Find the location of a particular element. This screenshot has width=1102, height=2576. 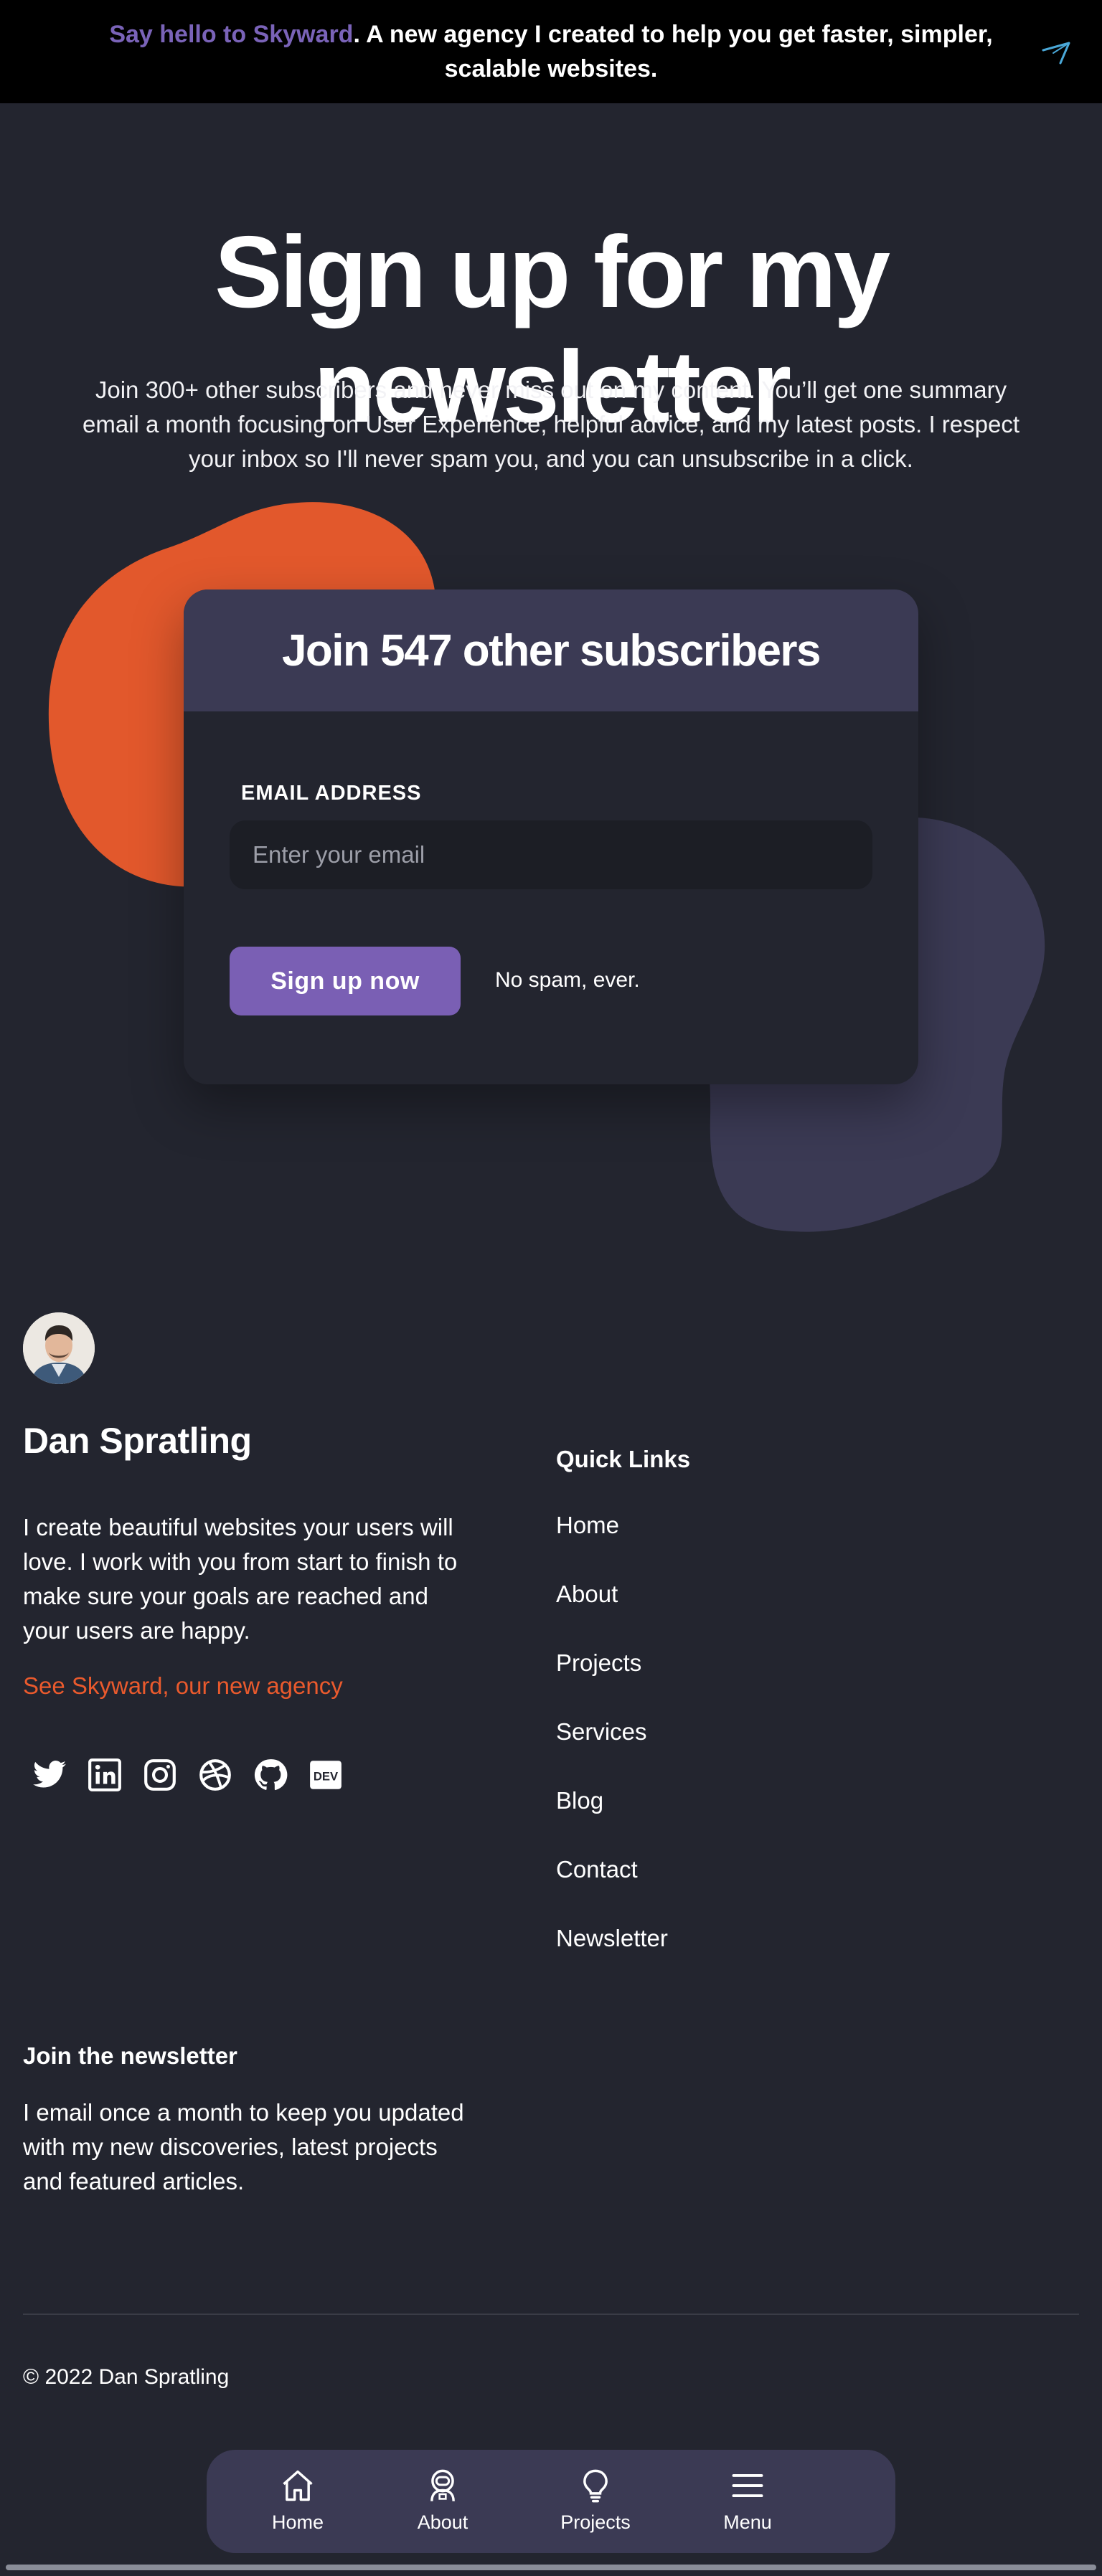

nav-item-projects: Projects is located at coordinates (595, 2500).